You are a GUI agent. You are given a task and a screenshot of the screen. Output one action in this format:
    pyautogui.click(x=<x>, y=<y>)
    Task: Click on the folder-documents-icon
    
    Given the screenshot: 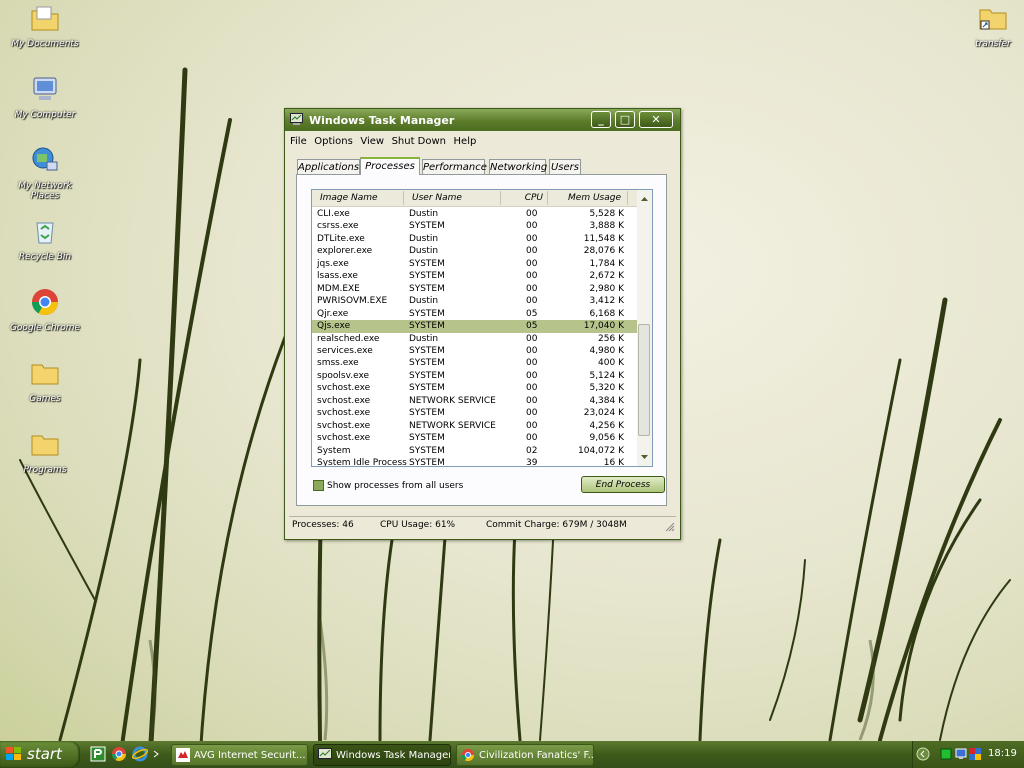 What is the action you would take?
    pyautogui.click(x=45, y=18)
    